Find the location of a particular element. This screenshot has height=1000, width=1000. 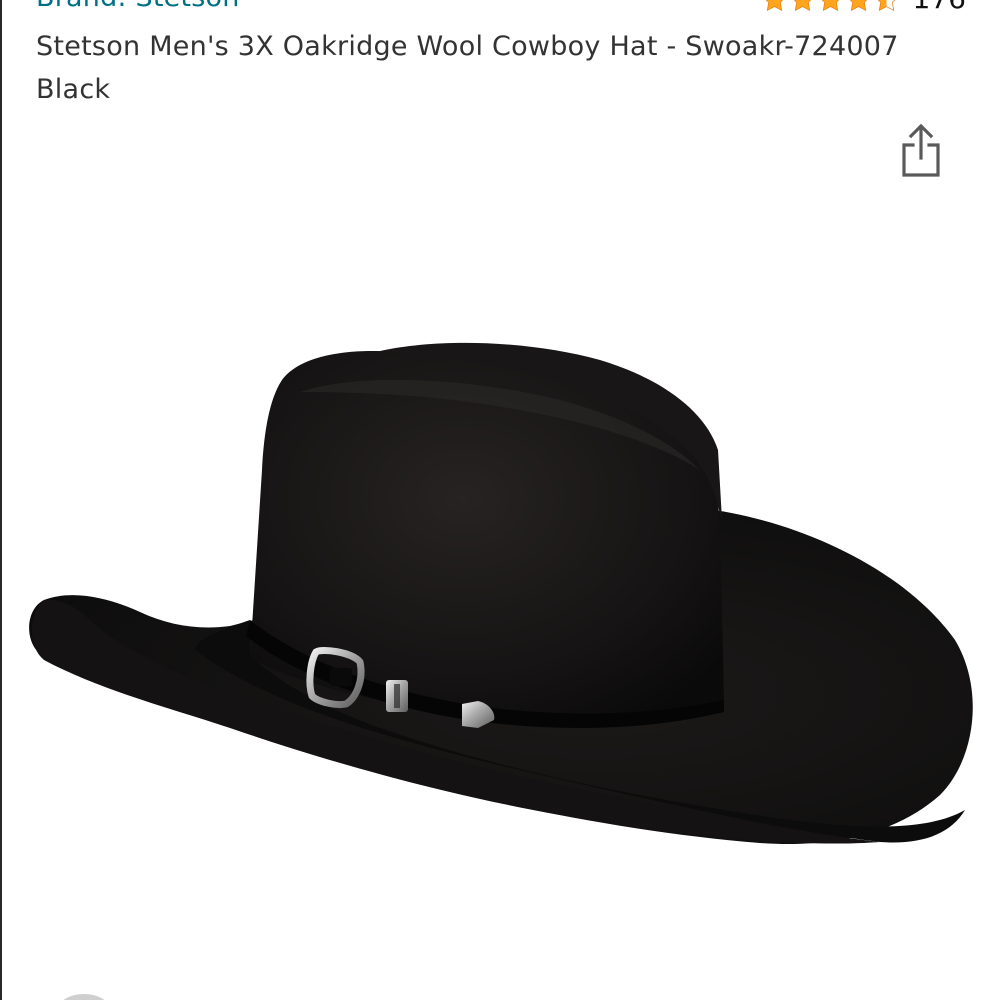

rating-summary: 176 is located at coordinates (863, 7).